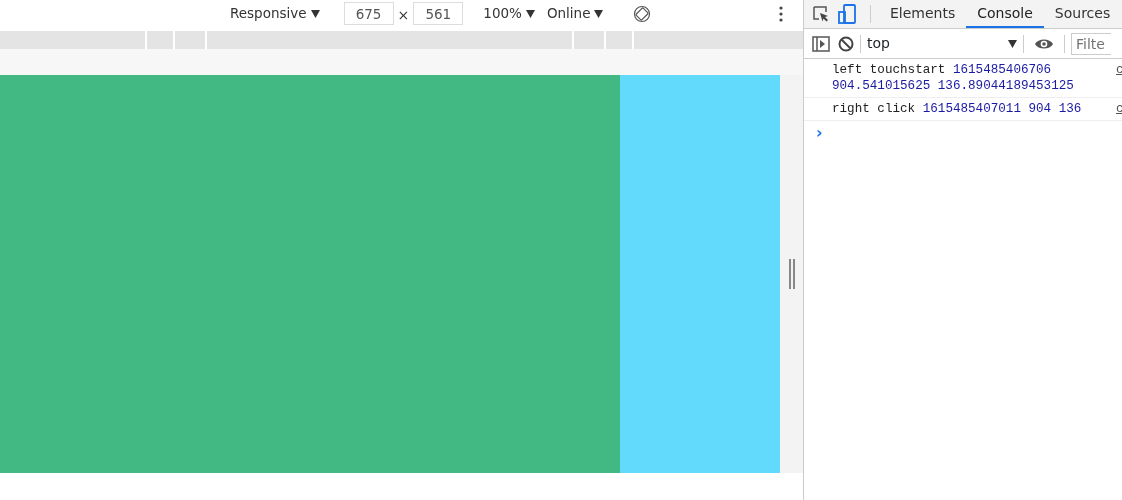 Image resolution: width=1122 pixels, height=500 pixels. Describe the element at coordinates (821, 14) in the screenshot. I see `inspect-icon` at that location.